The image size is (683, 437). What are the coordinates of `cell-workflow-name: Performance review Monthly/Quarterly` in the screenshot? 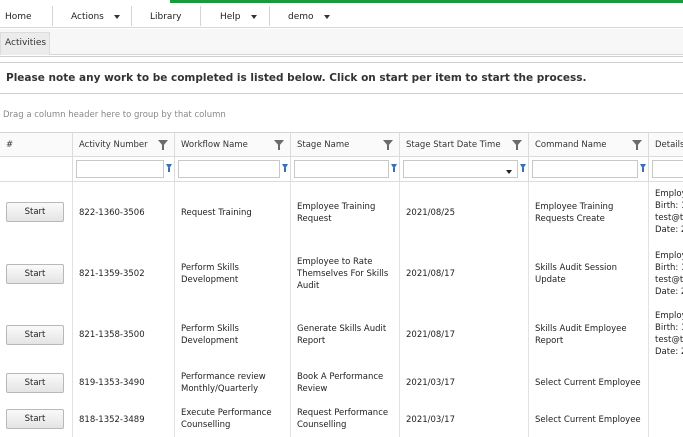 It's located at (233, 384).